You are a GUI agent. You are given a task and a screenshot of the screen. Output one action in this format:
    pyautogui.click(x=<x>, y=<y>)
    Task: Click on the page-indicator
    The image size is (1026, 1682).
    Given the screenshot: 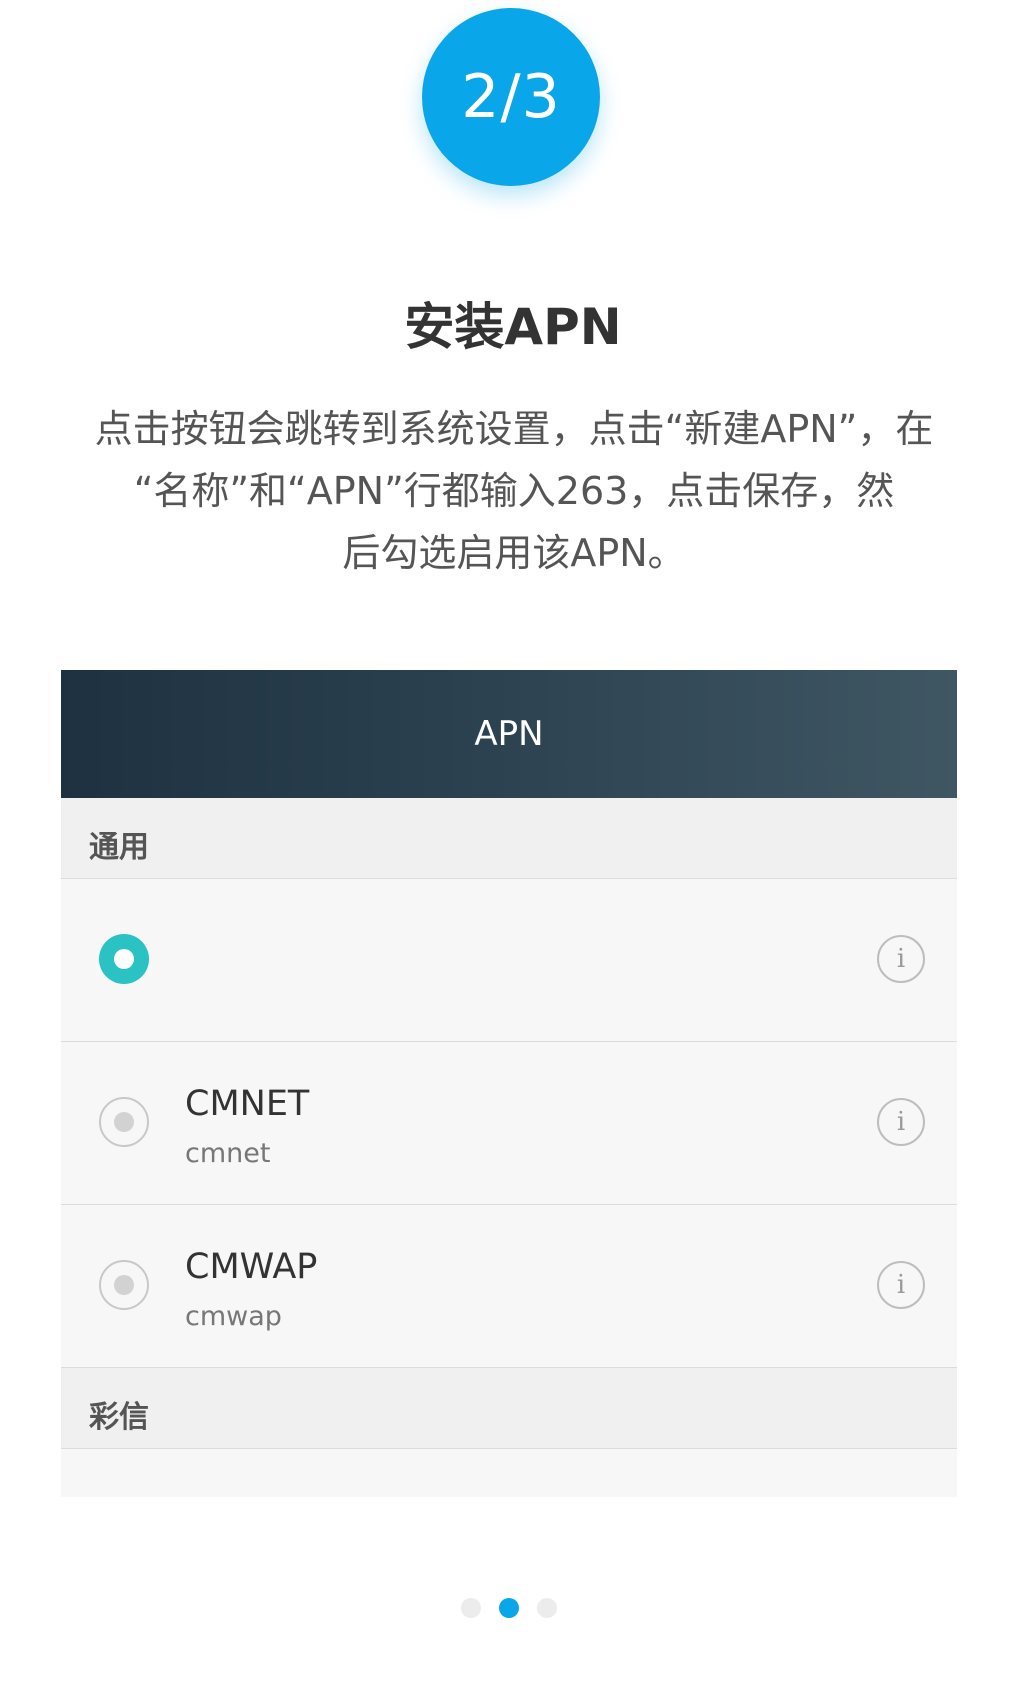 What is the action you would take?
    pyautogui.click(x=513, y=1609)
    